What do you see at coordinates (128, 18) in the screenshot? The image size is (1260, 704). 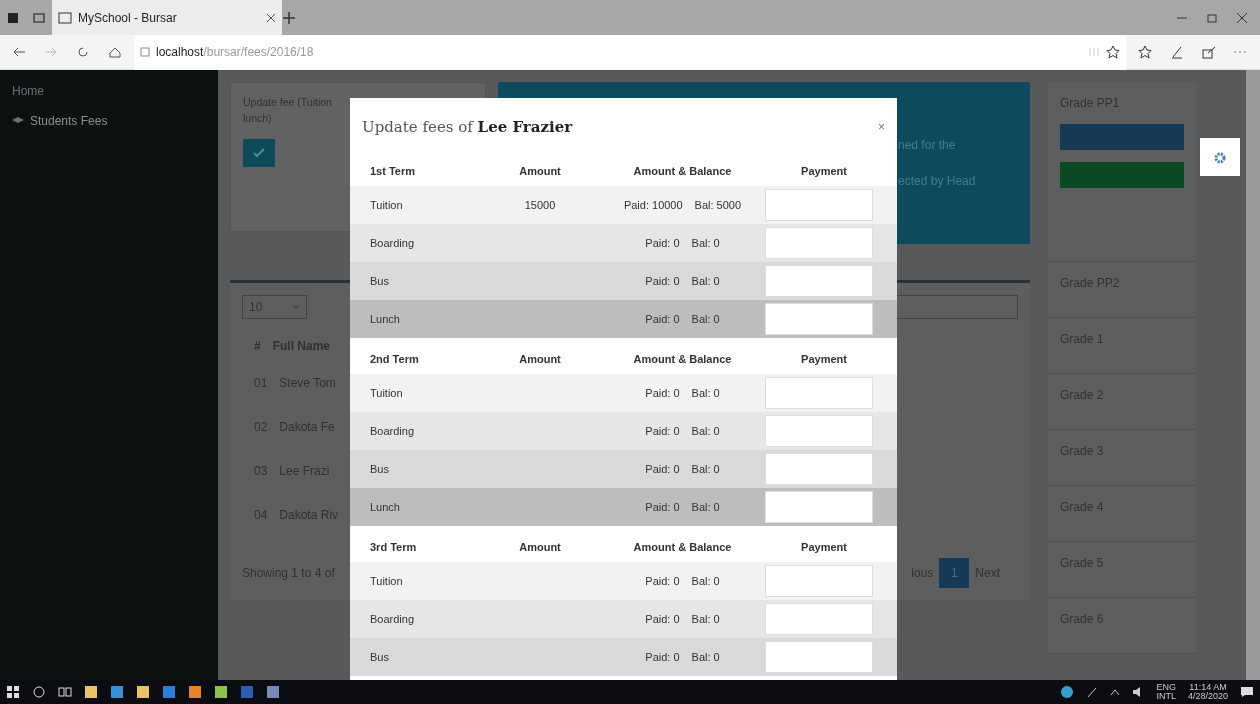 I see `tab-title: MySchool - Bursar` at bounding box center [128, 18].